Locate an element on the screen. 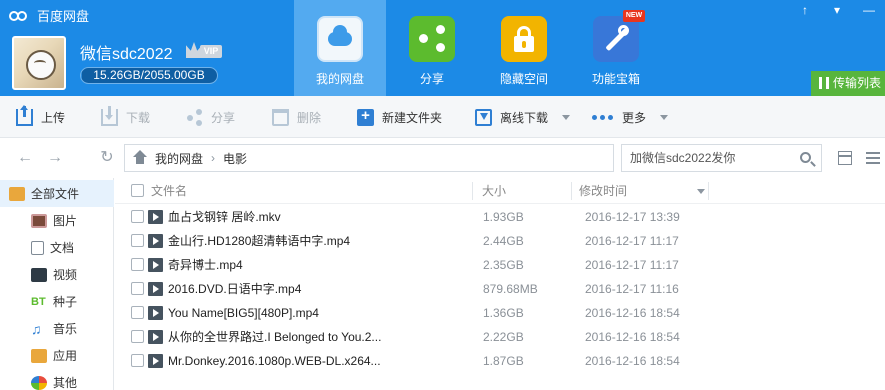  share-small-icon is located at coordinates (194, 117).